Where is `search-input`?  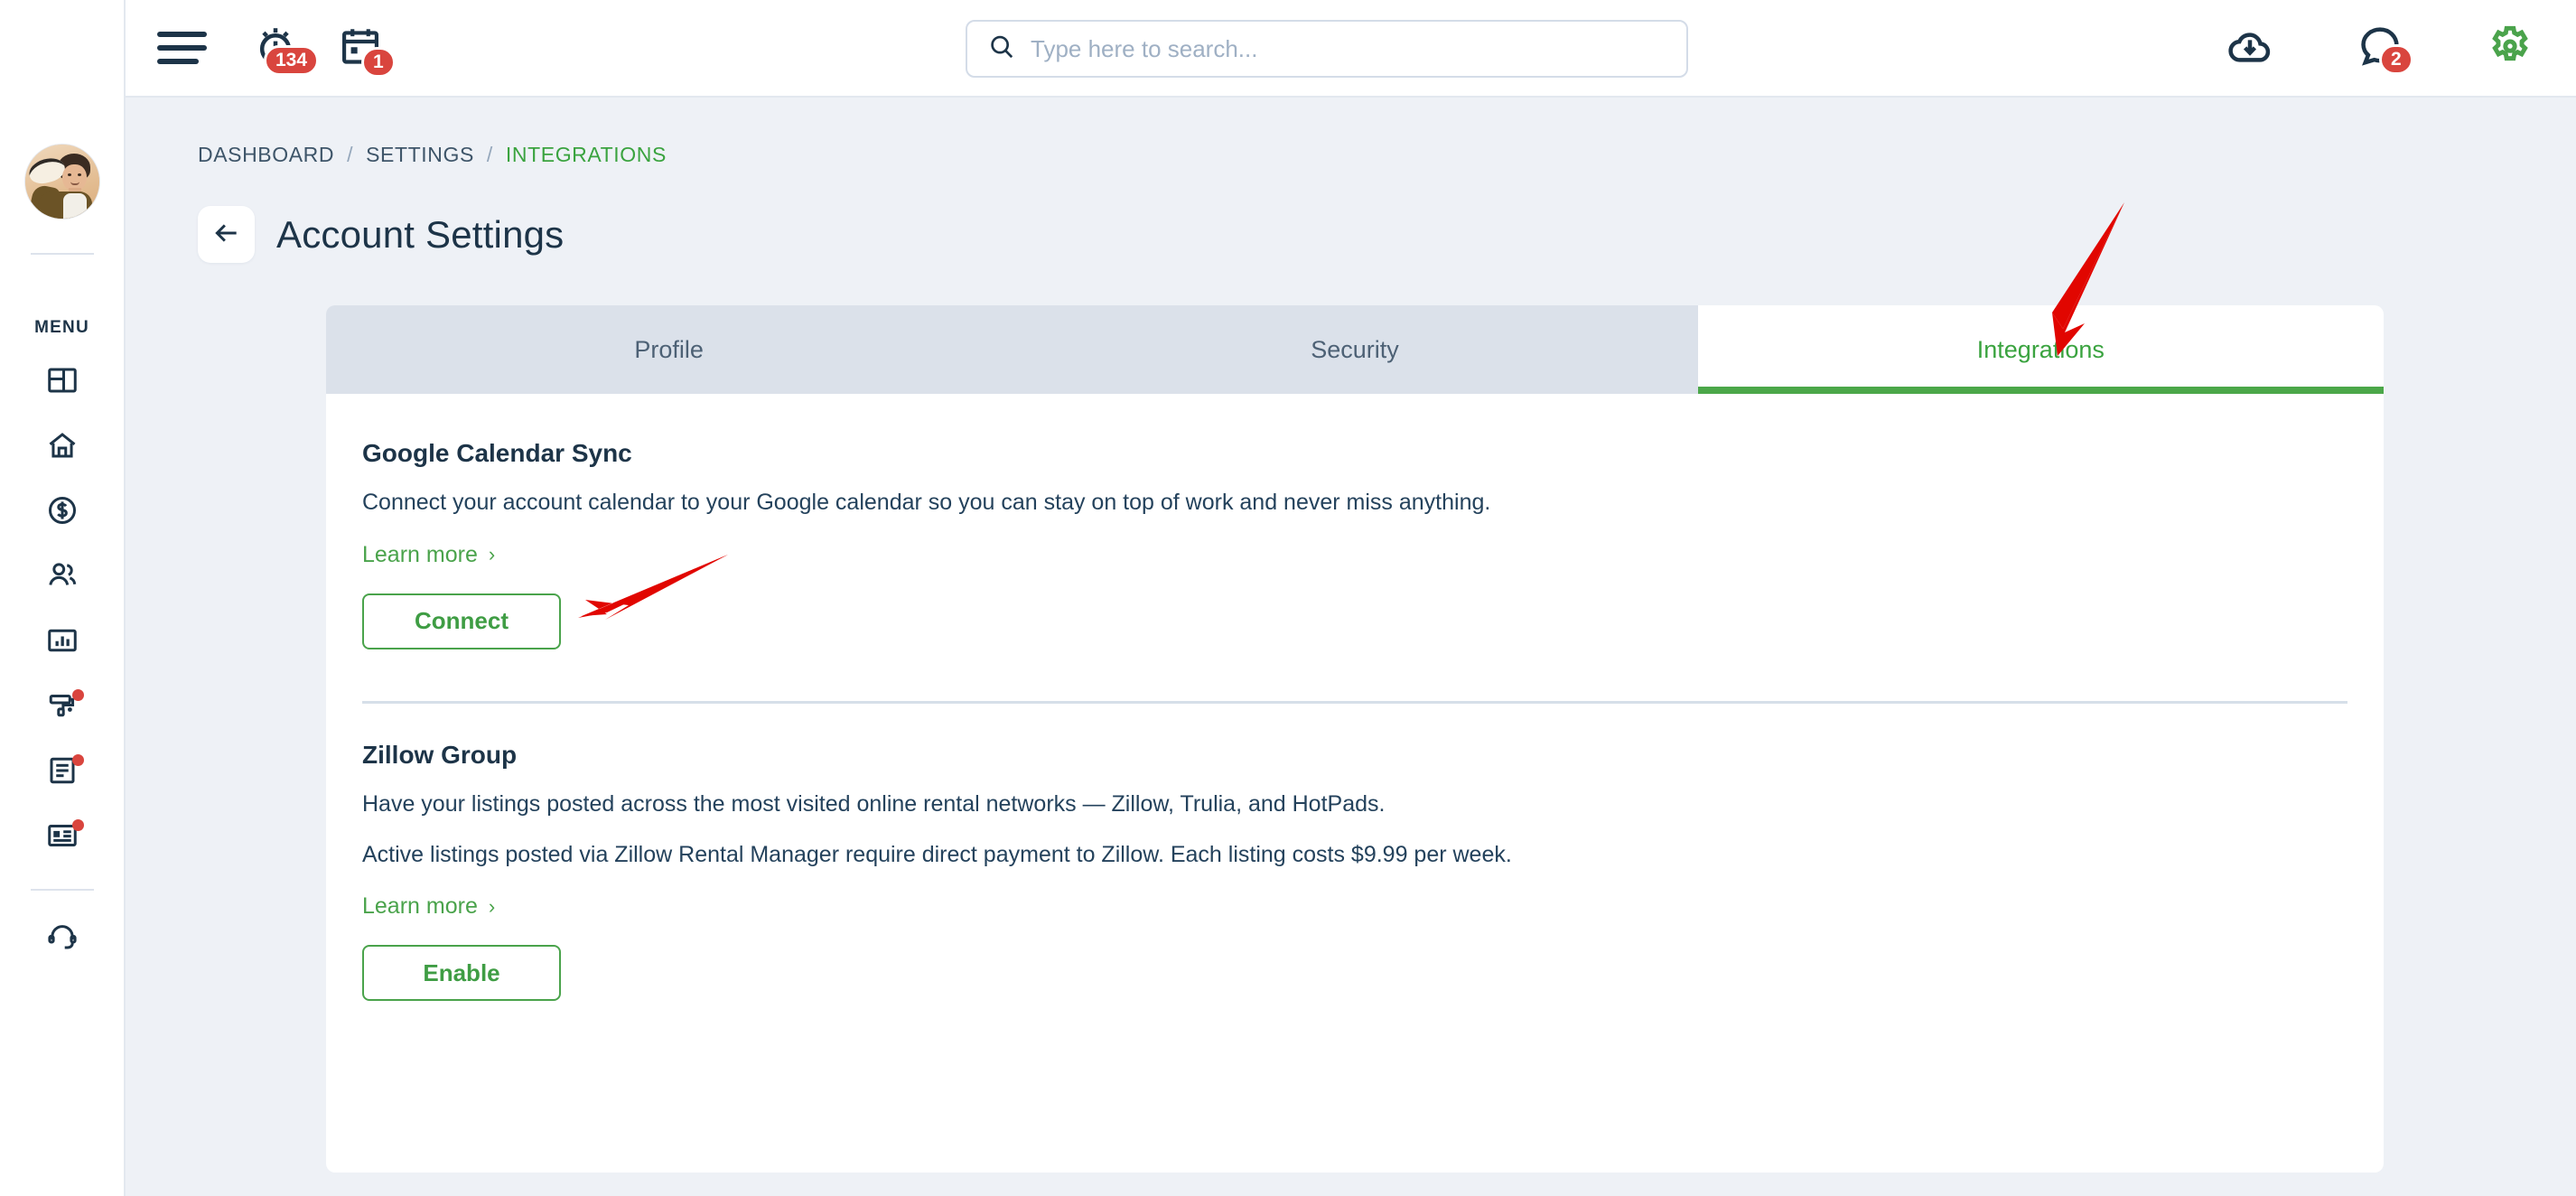 search-input is located at coordinates (1339, 48).